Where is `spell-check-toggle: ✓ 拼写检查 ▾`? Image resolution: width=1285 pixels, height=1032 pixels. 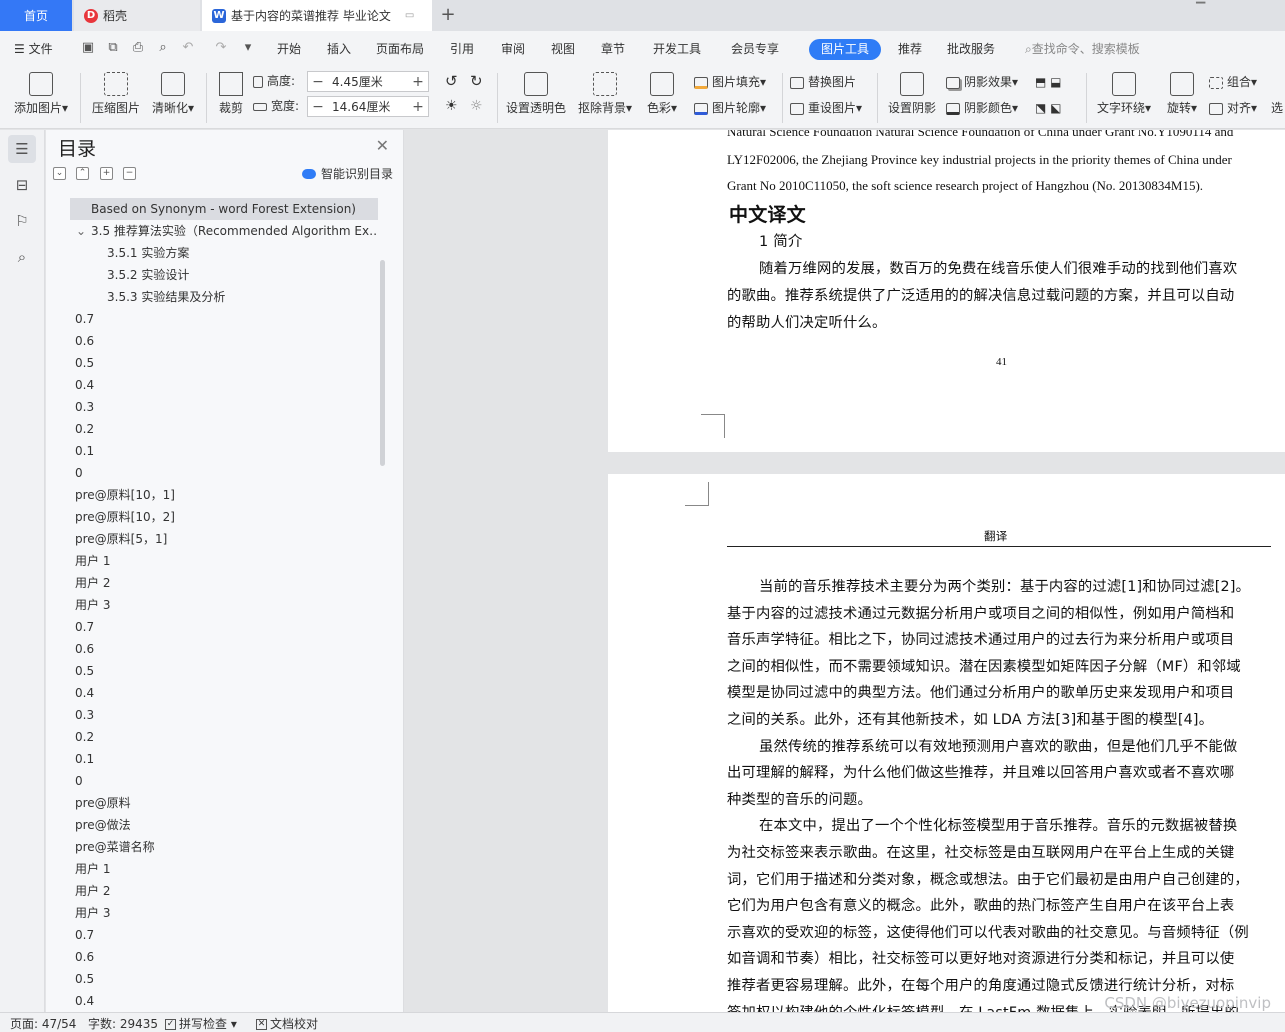
spell-check-toggle: ✓ 拼写检查 ▾ is located at coordinates (201, 1023).